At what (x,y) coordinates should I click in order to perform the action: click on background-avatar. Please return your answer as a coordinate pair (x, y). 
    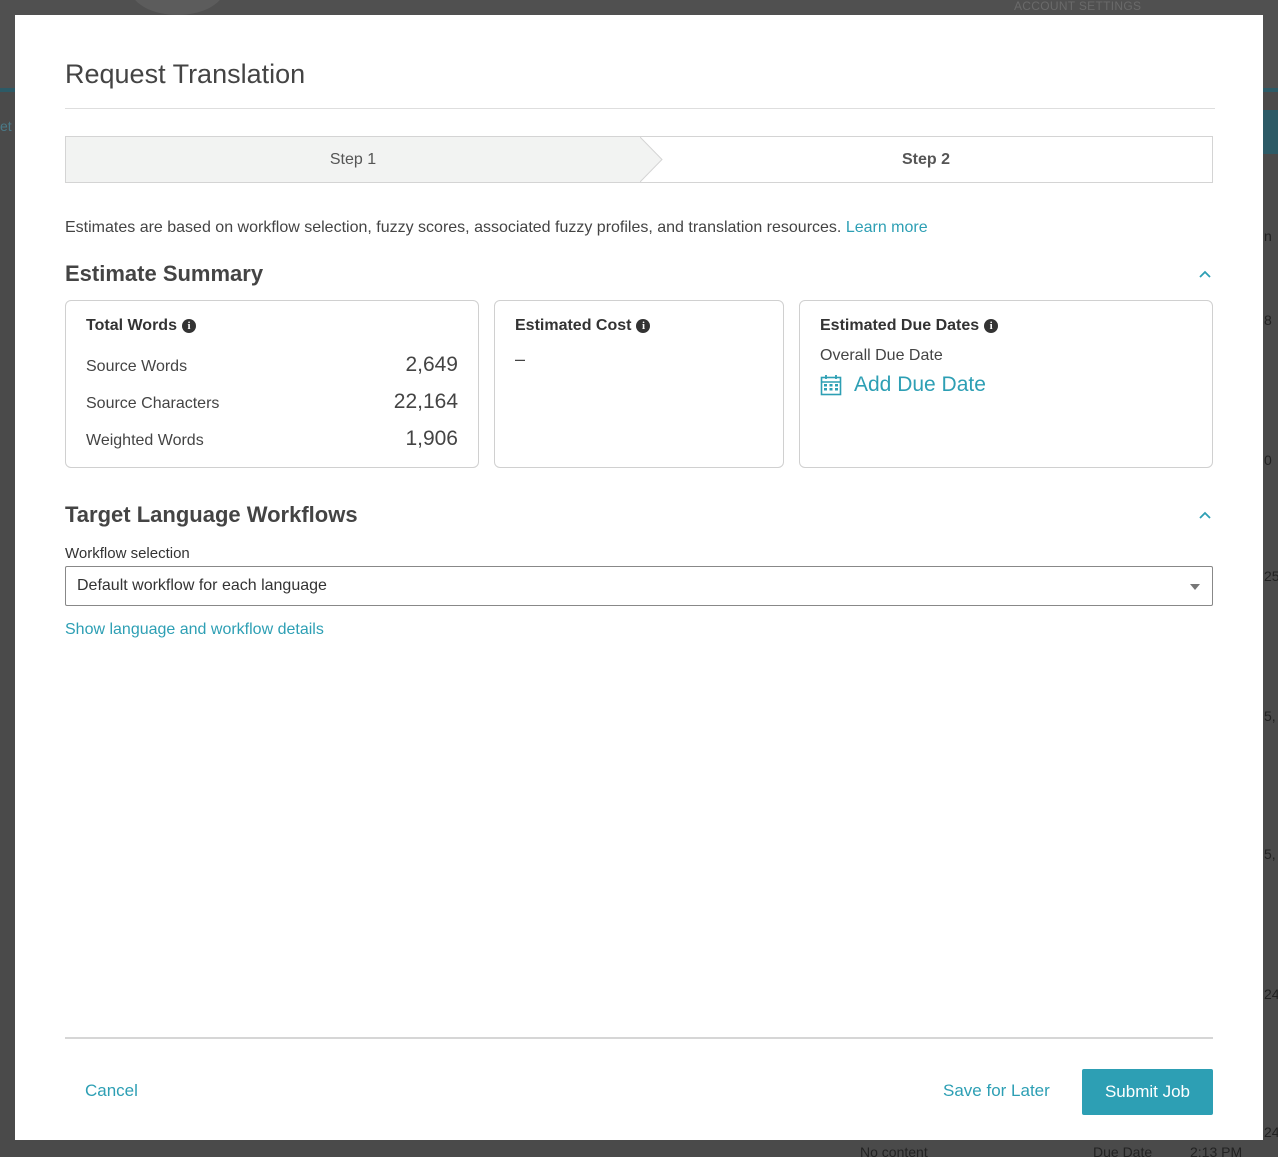
    Looking at the image, I should click on (177, 7).